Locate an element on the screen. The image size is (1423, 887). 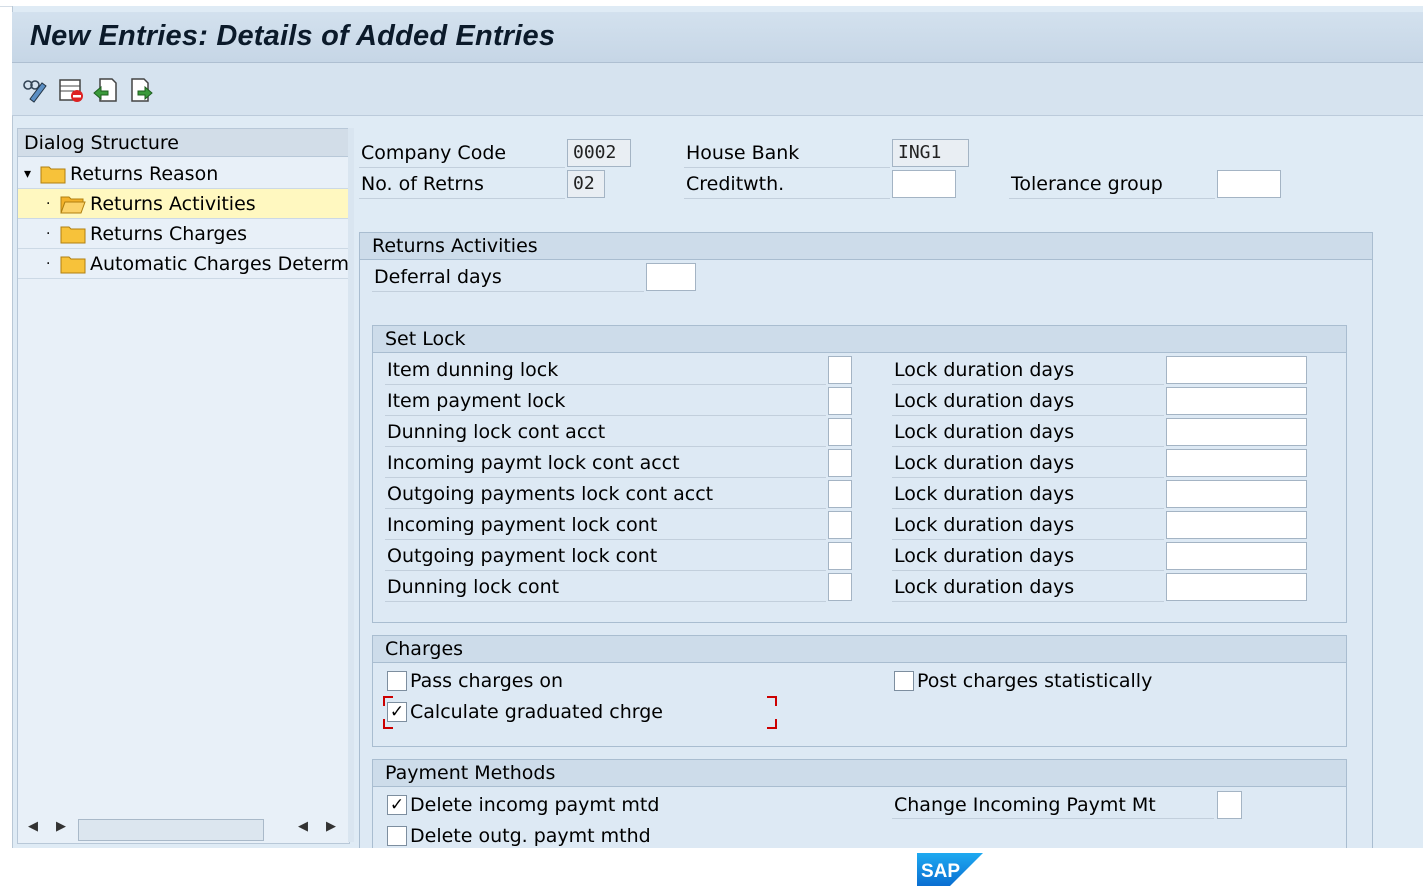
page-title: New Entries: Details of Added Entries is located at coordinates (293, 36).